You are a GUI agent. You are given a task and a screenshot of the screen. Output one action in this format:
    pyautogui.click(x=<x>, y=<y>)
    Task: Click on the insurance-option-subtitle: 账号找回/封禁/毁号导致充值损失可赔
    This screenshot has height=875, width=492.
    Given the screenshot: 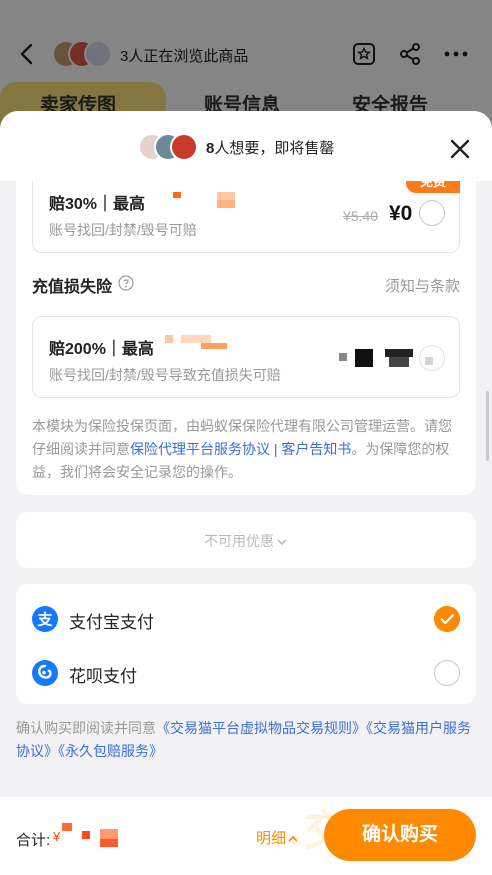 What is the action you would take?
    pyautogui.click(x=165, y=375)
    